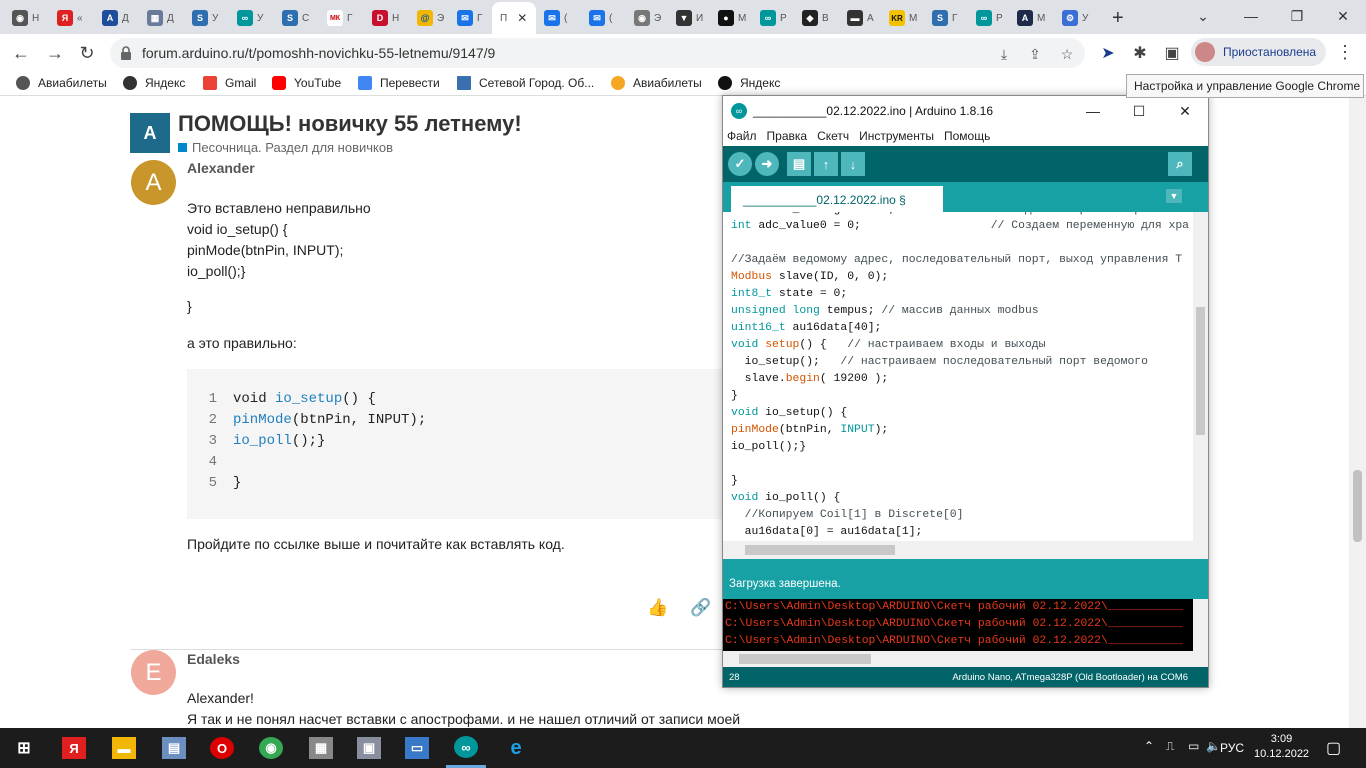  I want to click on notepad-icon: ▤, so click(174, 748).